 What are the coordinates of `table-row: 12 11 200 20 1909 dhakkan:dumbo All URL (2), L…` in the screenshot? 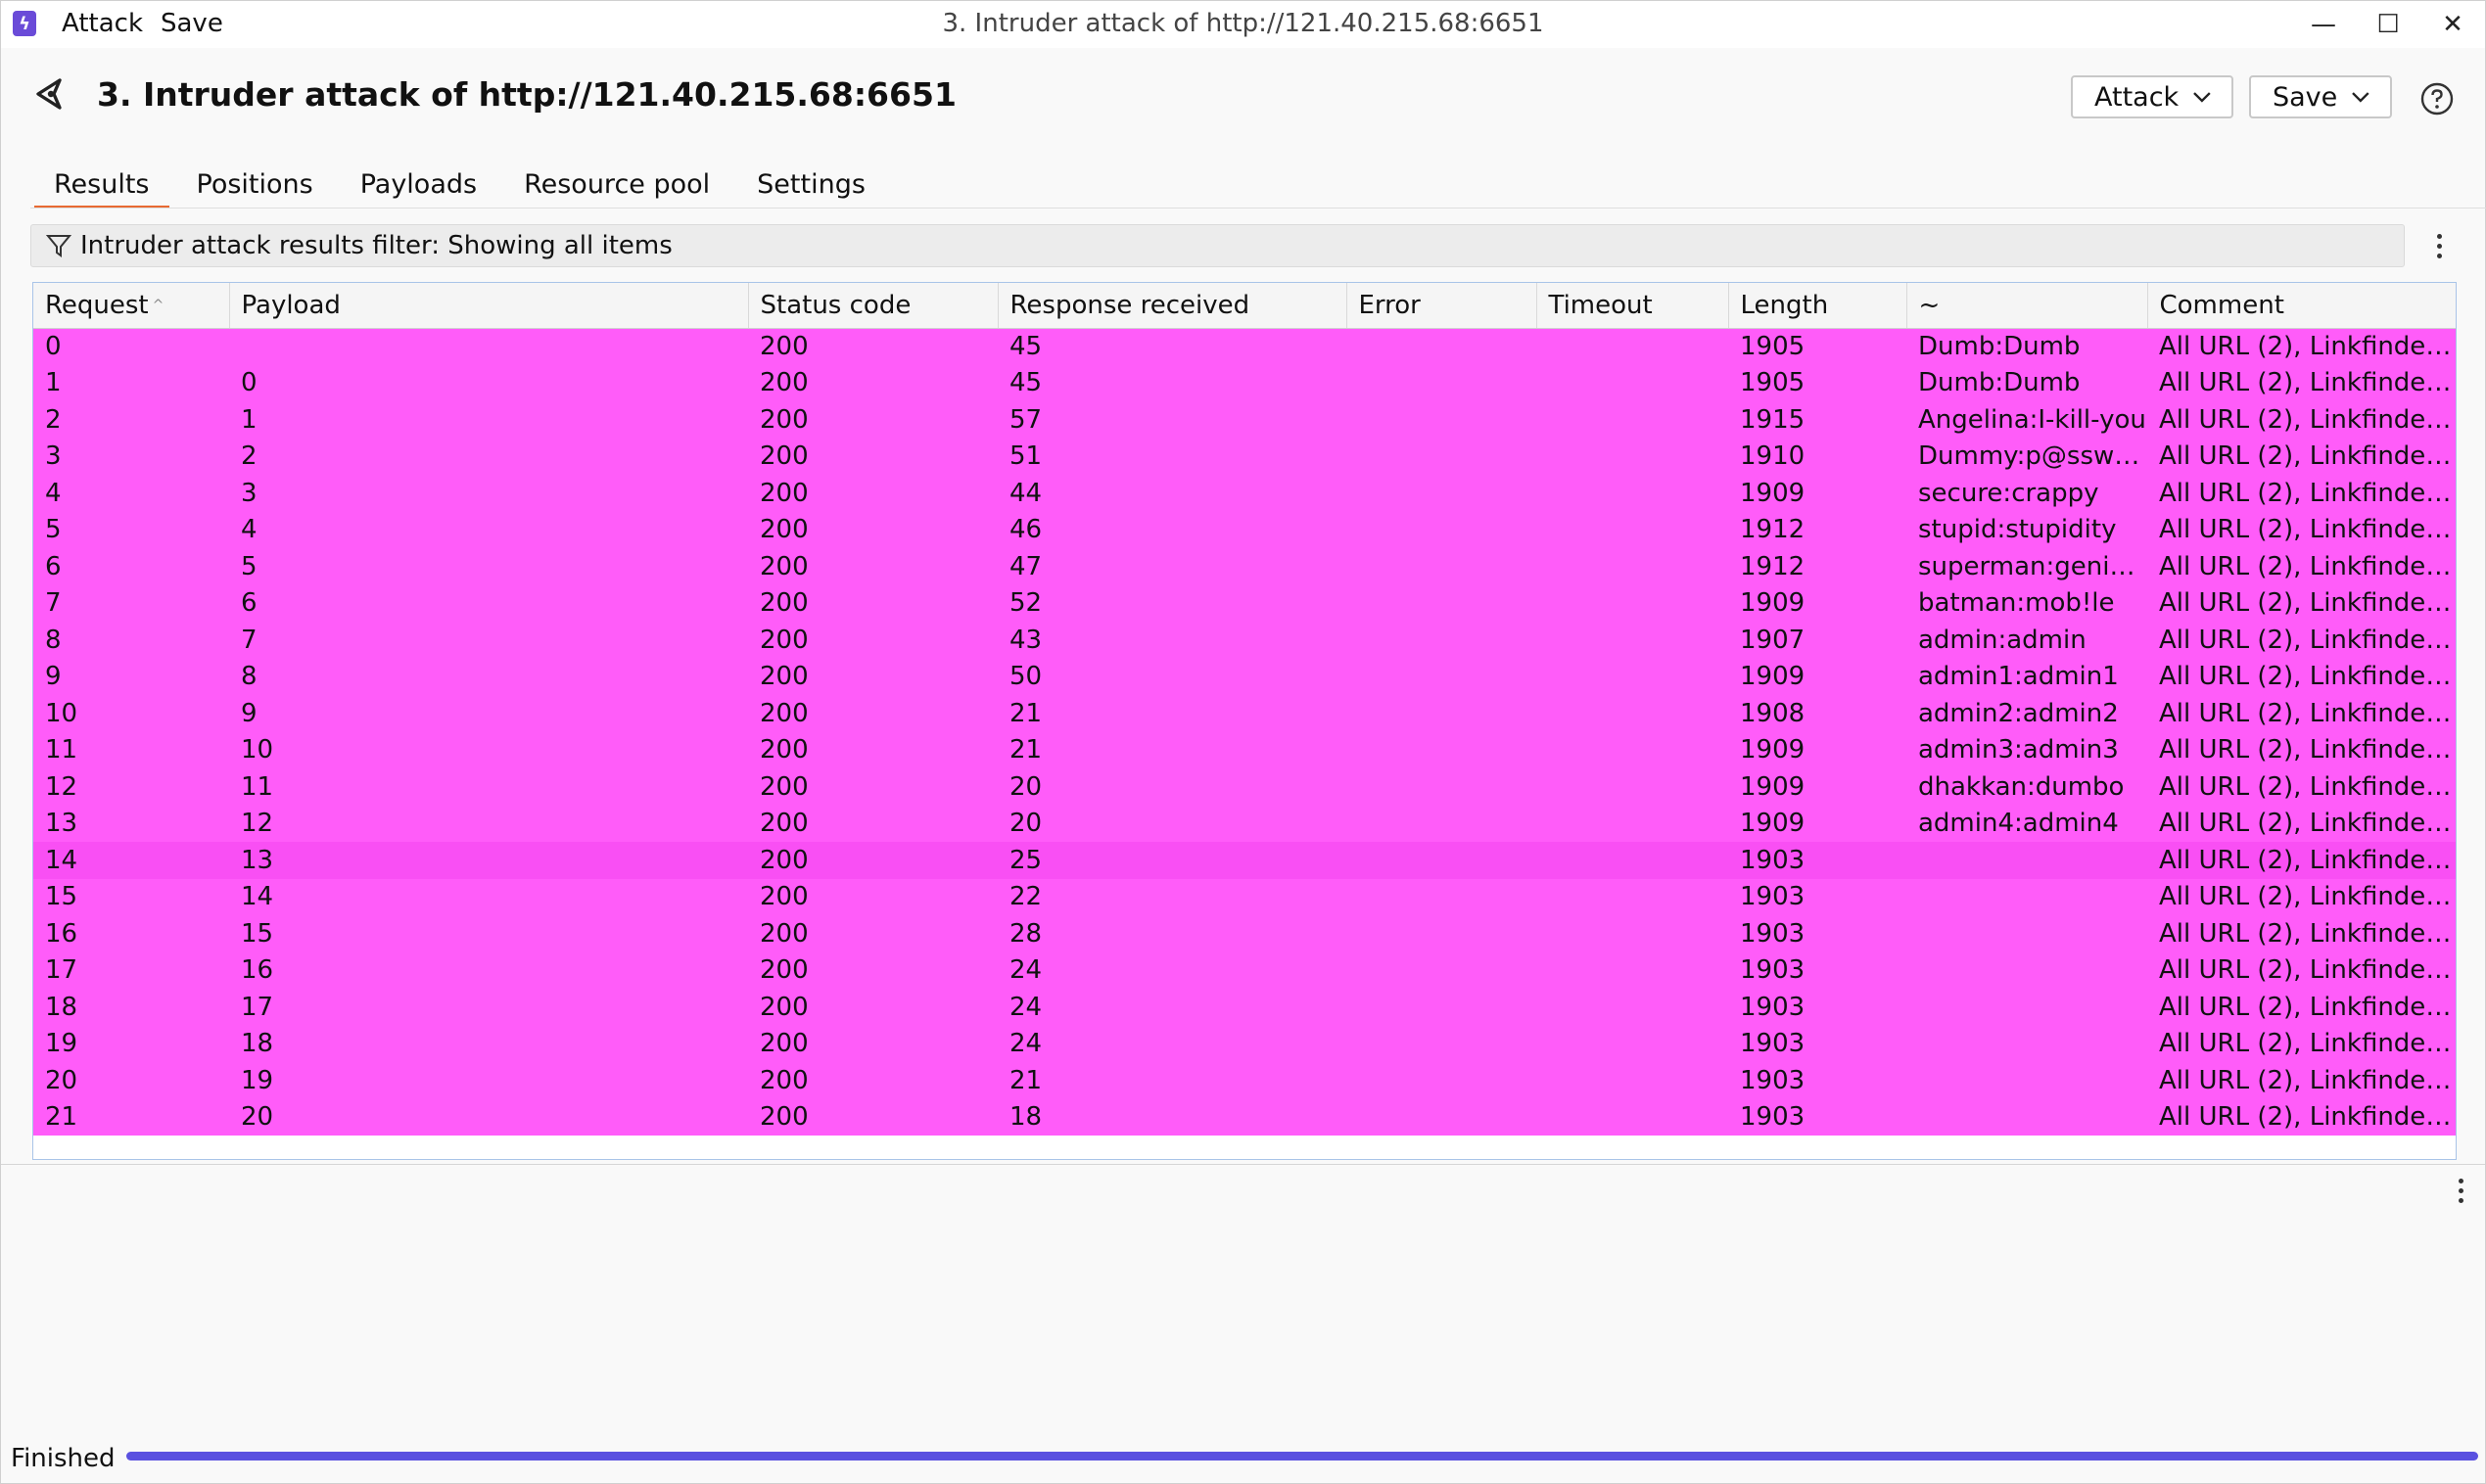 It's located at (1244, 787).